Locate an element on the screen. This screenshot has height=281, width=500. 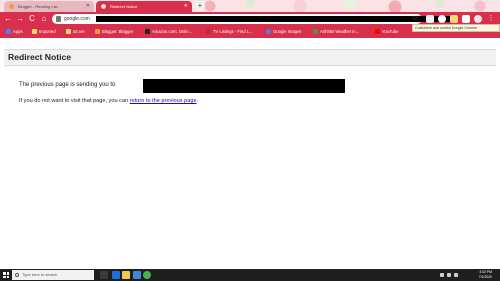
task-view-icon is located at coordinates (104, 275).